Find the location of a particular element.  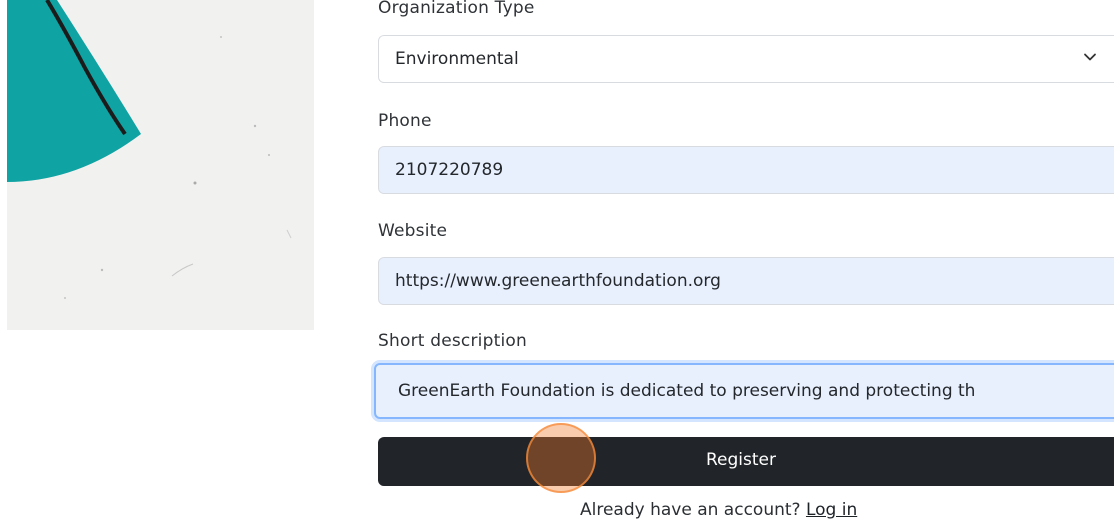

website-field: https://www.greenearthfoundation.org is located at coordinates (746, 281).